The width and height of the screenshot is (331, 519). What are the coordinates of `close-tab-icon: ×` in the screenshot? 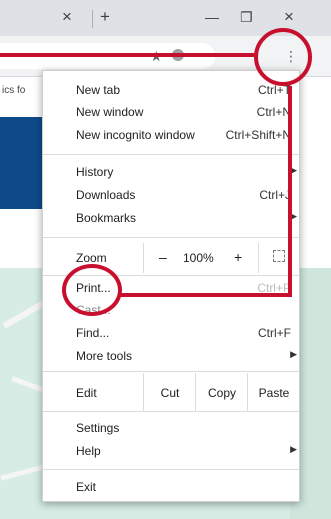 It's located at (67, 17).